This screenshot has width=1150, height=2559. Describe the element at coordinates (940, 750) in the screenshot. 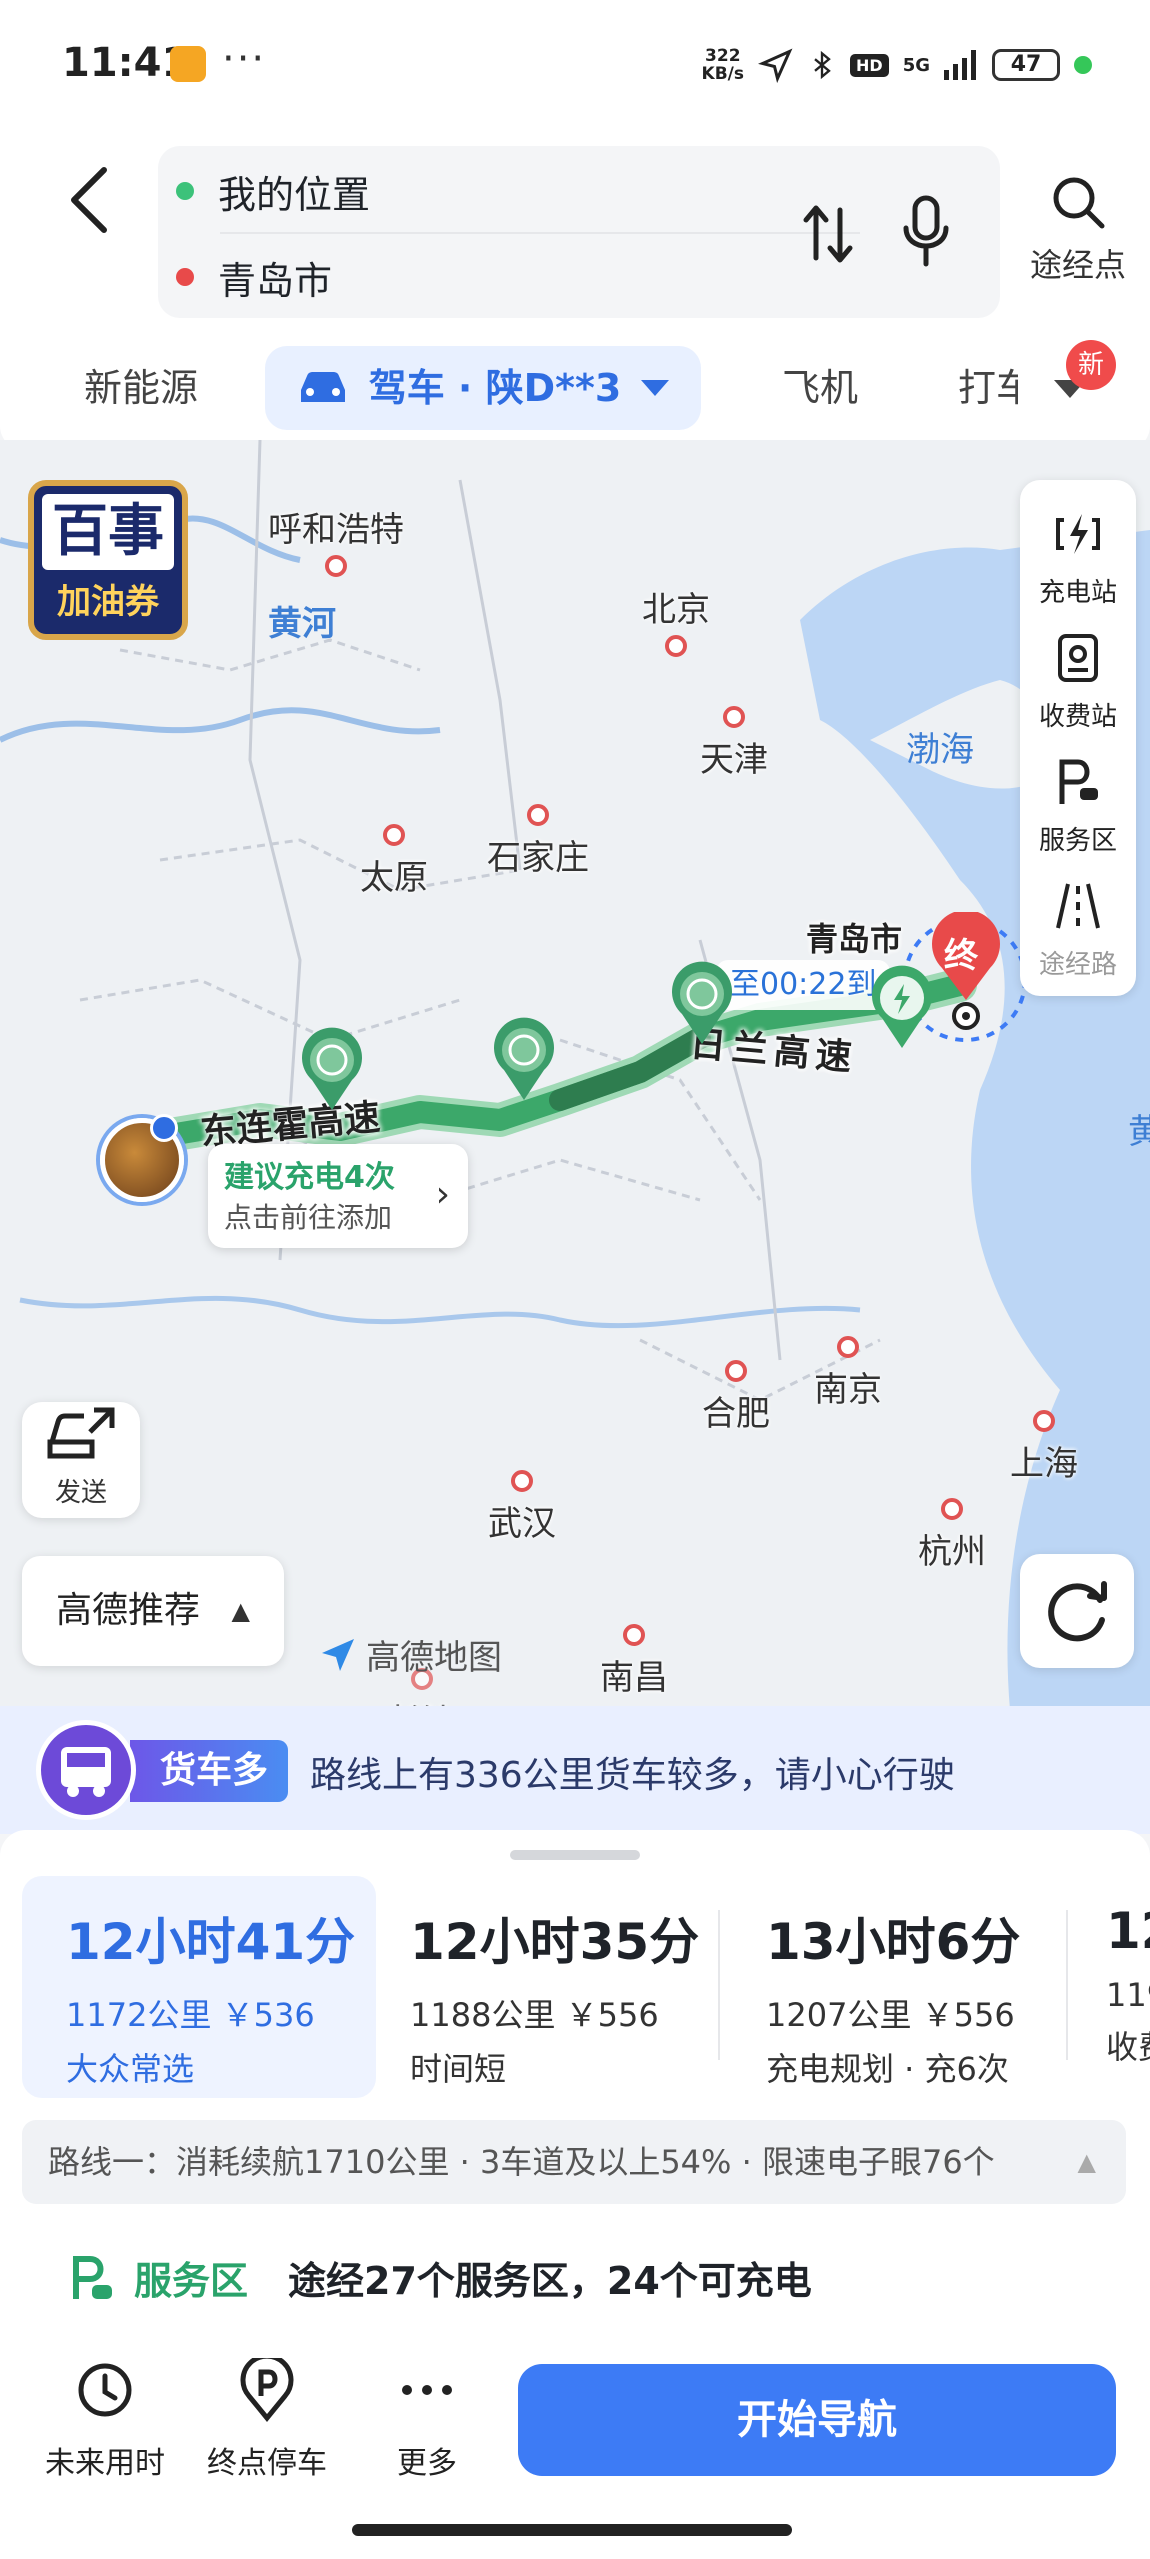

I see `label-bohai: 渤海` at that location.